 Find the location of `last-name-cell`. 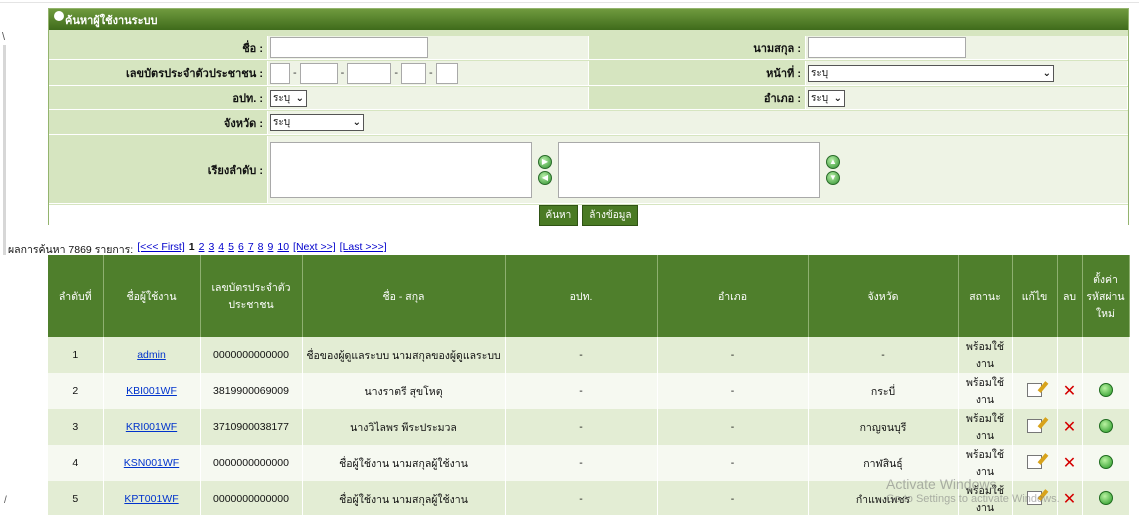

last-name-cell is located at coordinates (967, 48).